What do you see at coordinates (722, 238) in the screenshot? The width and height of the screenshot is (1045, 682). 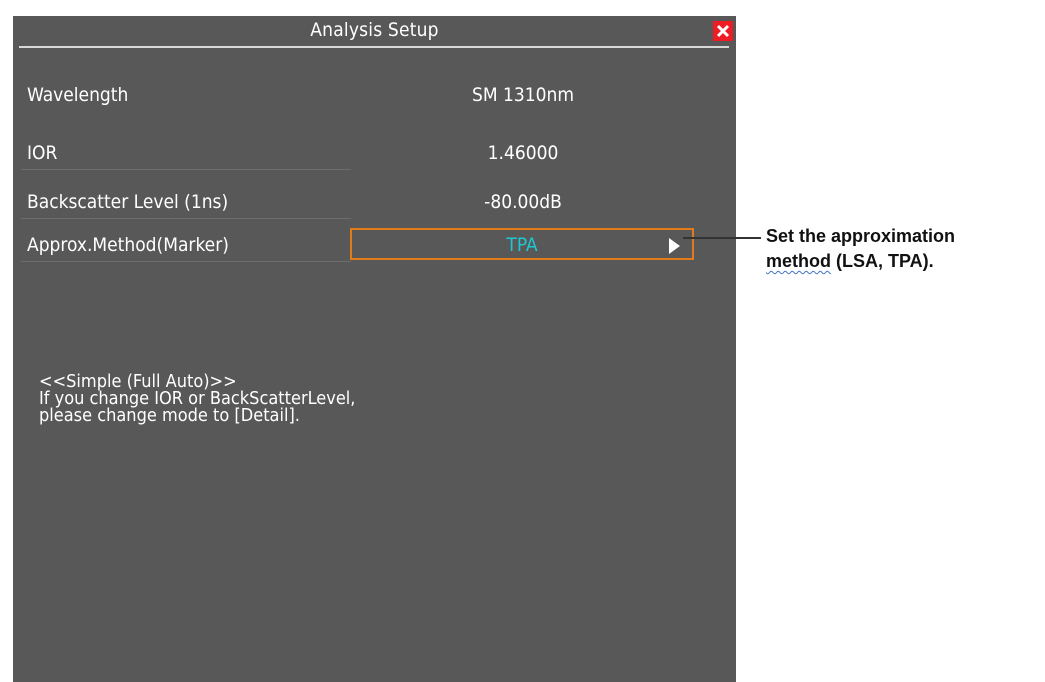 I see `callout-leader-line` at bounding box center [722, 238].